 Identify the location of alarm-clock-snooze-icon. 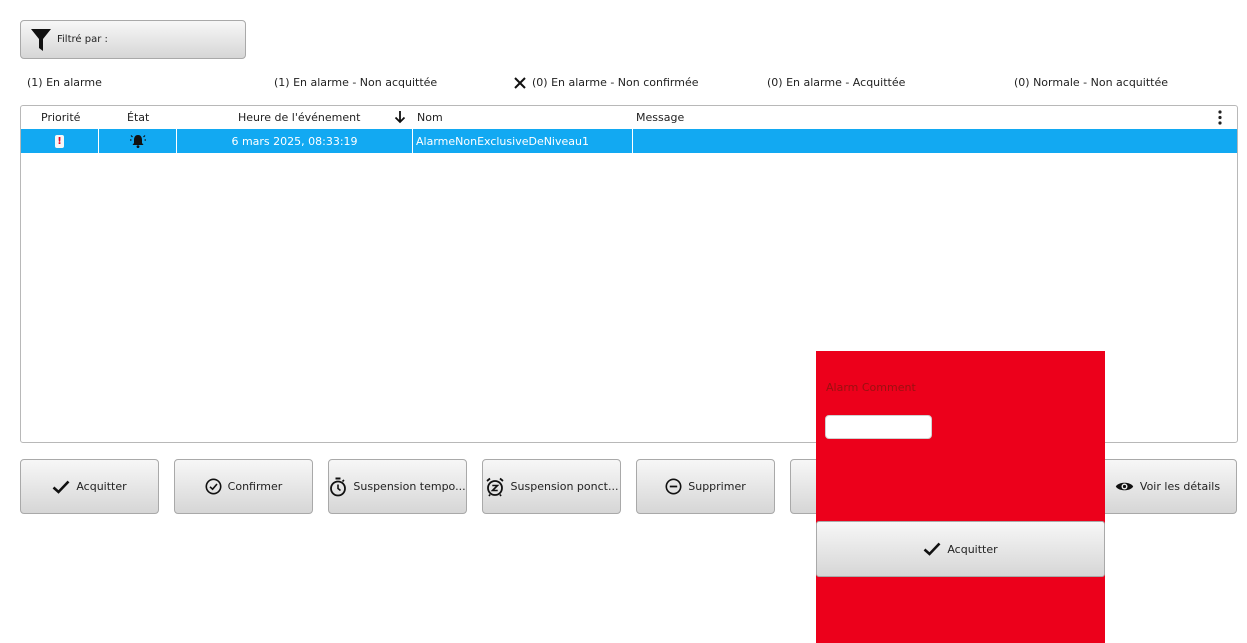
(495, 487).